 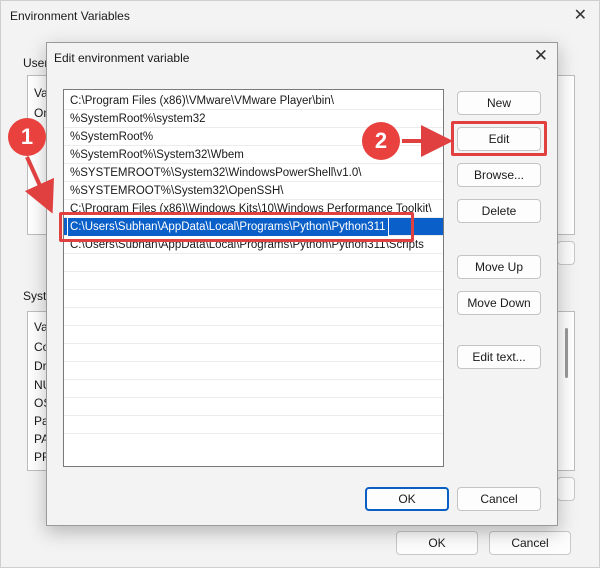 I want to click on highlight-selected-path, so click(x=236, y=227).